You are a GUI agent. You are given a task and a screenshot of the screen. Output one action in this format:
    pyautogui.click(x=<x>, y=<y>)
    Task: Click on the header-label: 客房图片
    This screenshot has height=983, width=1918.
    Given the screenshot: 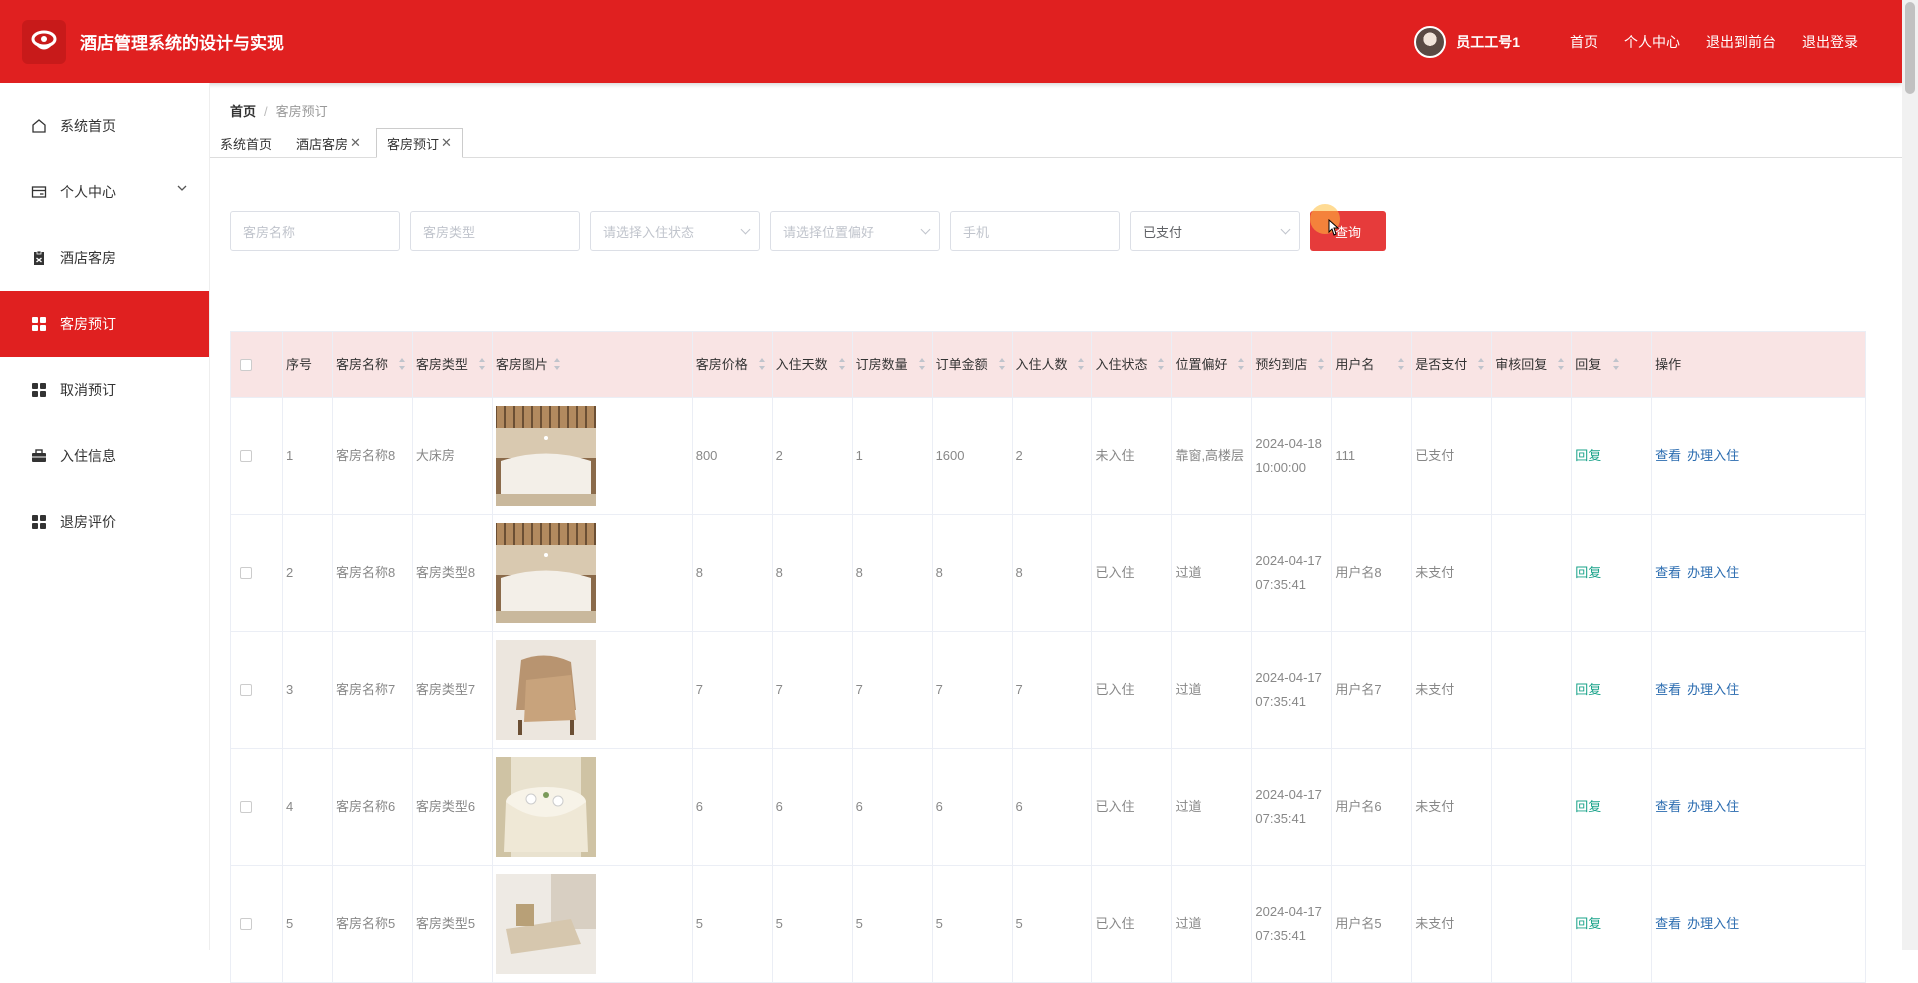 What is the action you would take?
    pyautogui.click(x=521, y=364)
    